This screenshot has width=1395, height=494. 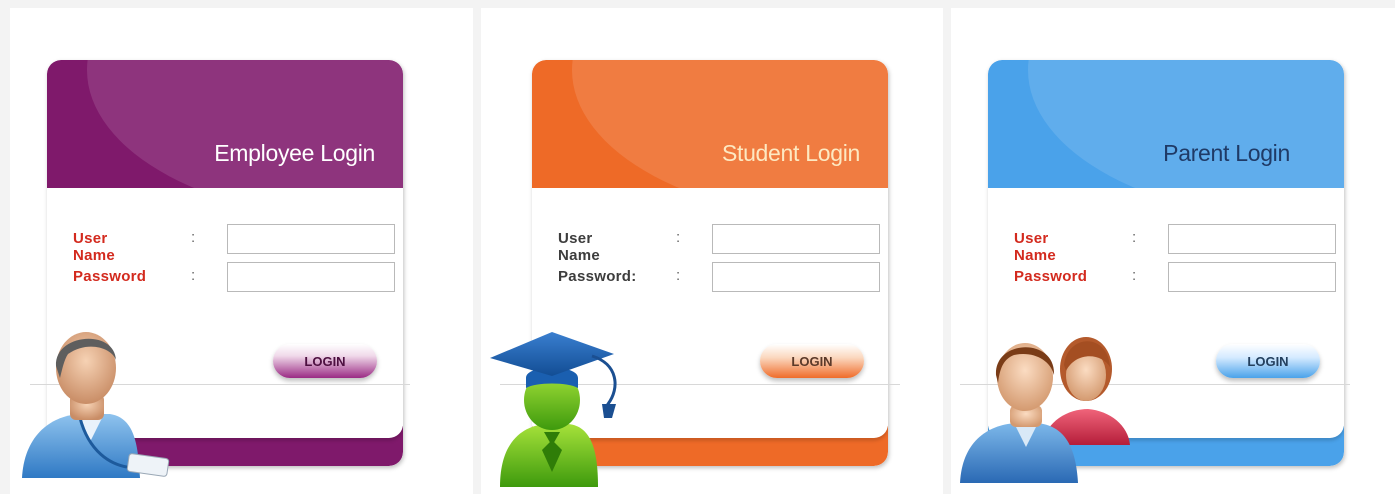 I want to click on graduate-avatar-icon, so click(x=553, y=409).